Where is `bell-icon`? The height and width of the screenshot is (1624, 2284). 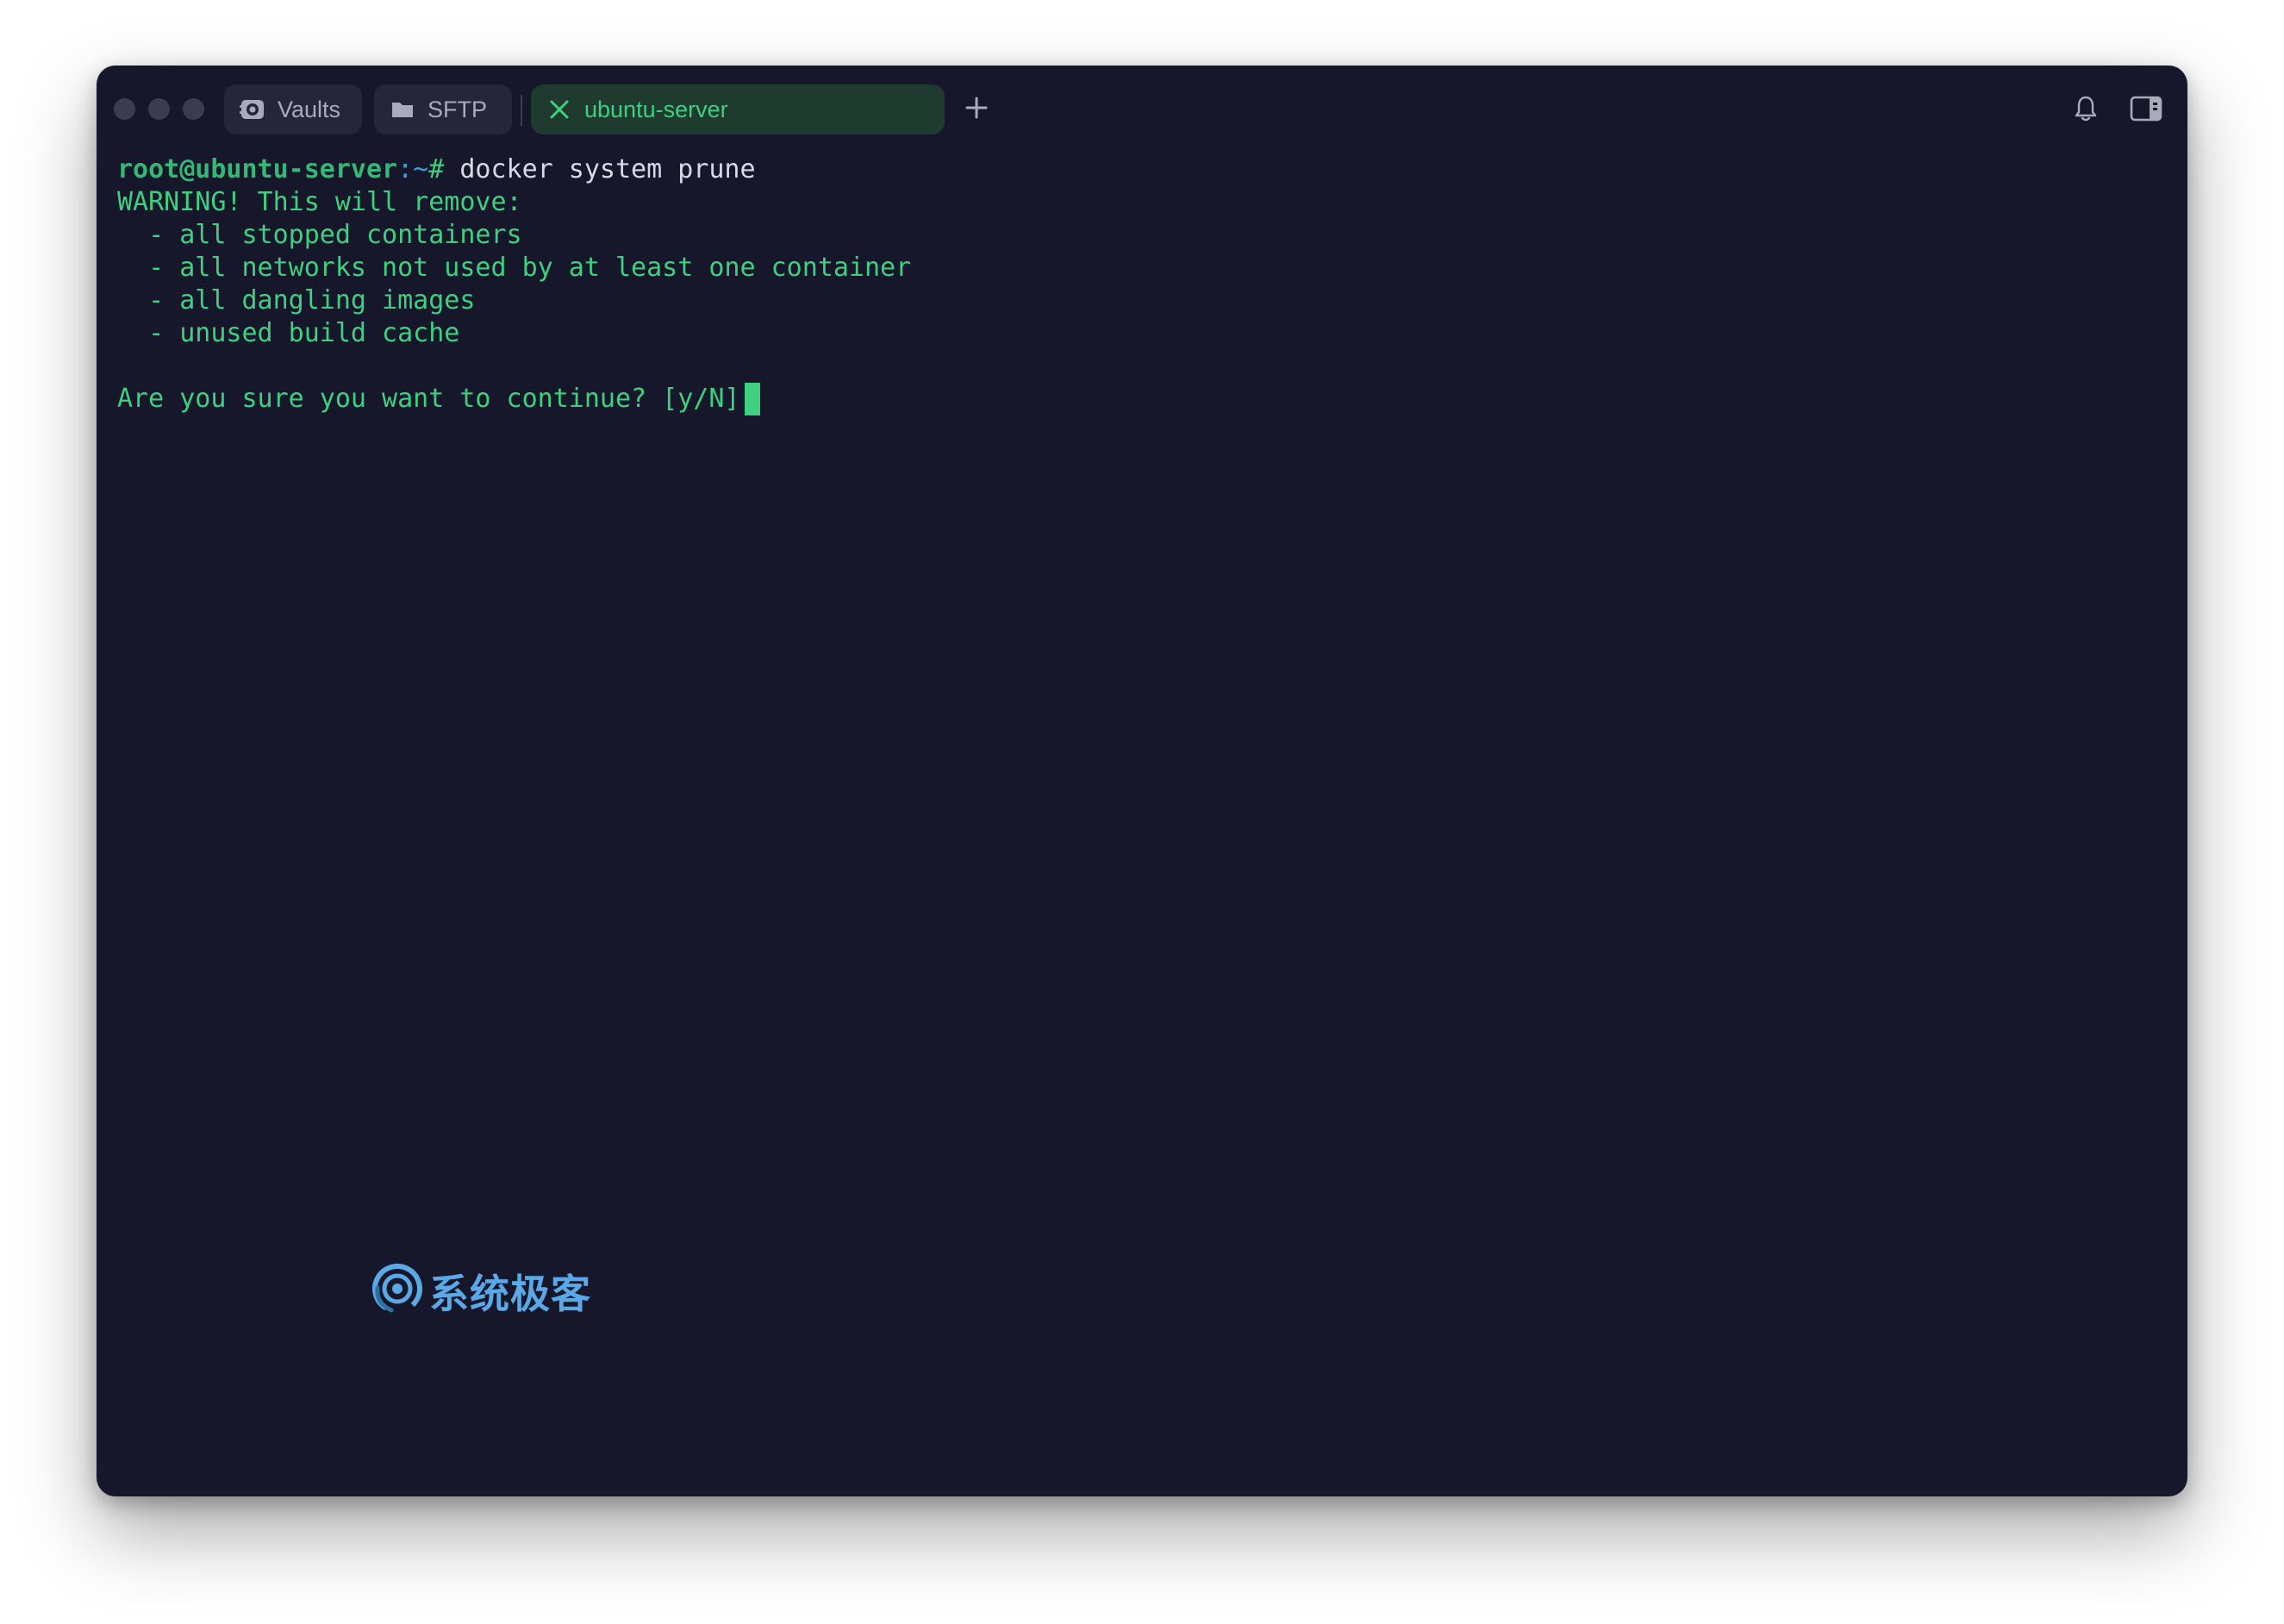 bell-icon is located at coordinates (2086, 111).